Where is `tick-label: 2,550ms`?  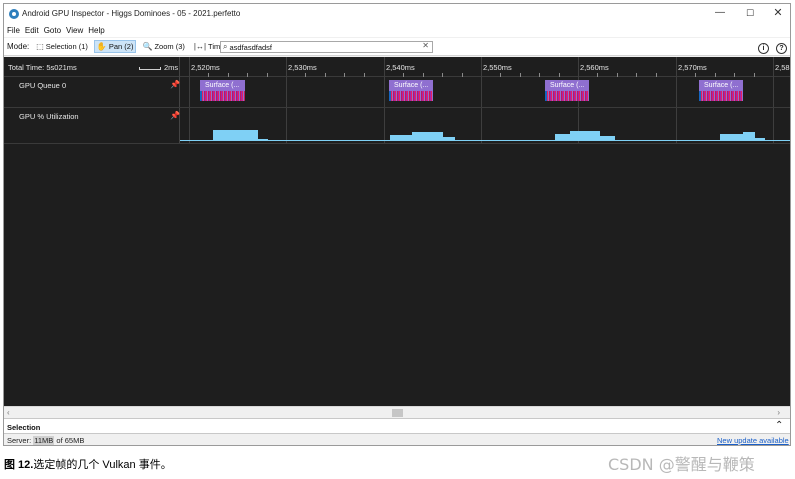 tick-label: 2,550ms is located at coordinates (497, 67).